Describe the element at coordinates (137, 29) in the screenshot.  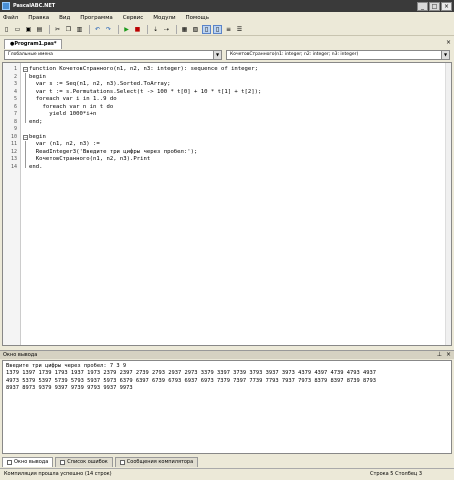
I see `stop-icon: ■` at that location.